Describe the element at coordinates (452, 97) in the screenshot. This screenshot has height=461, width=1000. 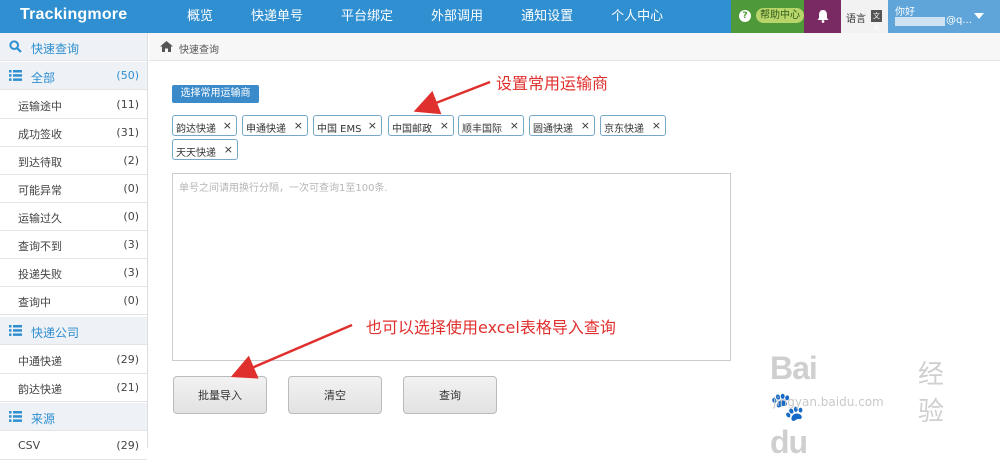
I see `annotation-arrow-top` at that location.